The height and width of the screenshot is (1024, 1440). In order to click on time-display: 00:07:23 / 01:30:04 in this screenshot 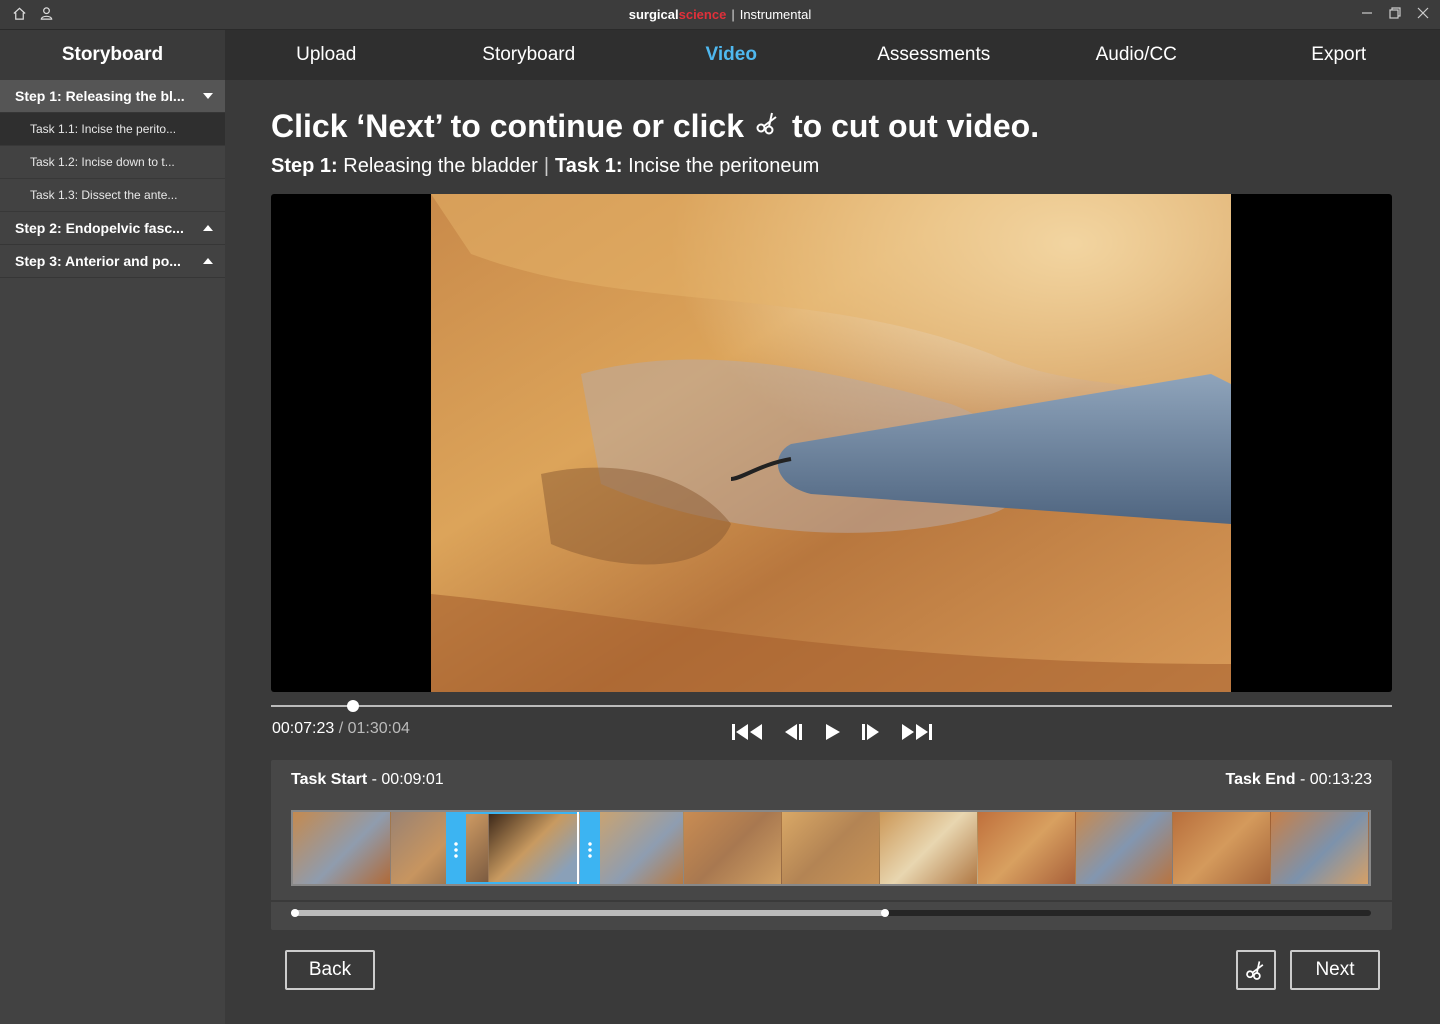, I will do `click(341, 729)`.